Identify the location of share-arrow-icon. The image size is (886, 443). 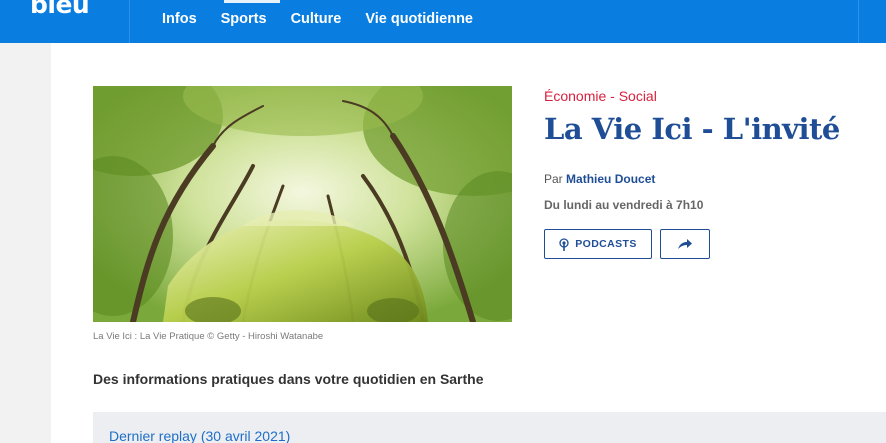
(685, 244).